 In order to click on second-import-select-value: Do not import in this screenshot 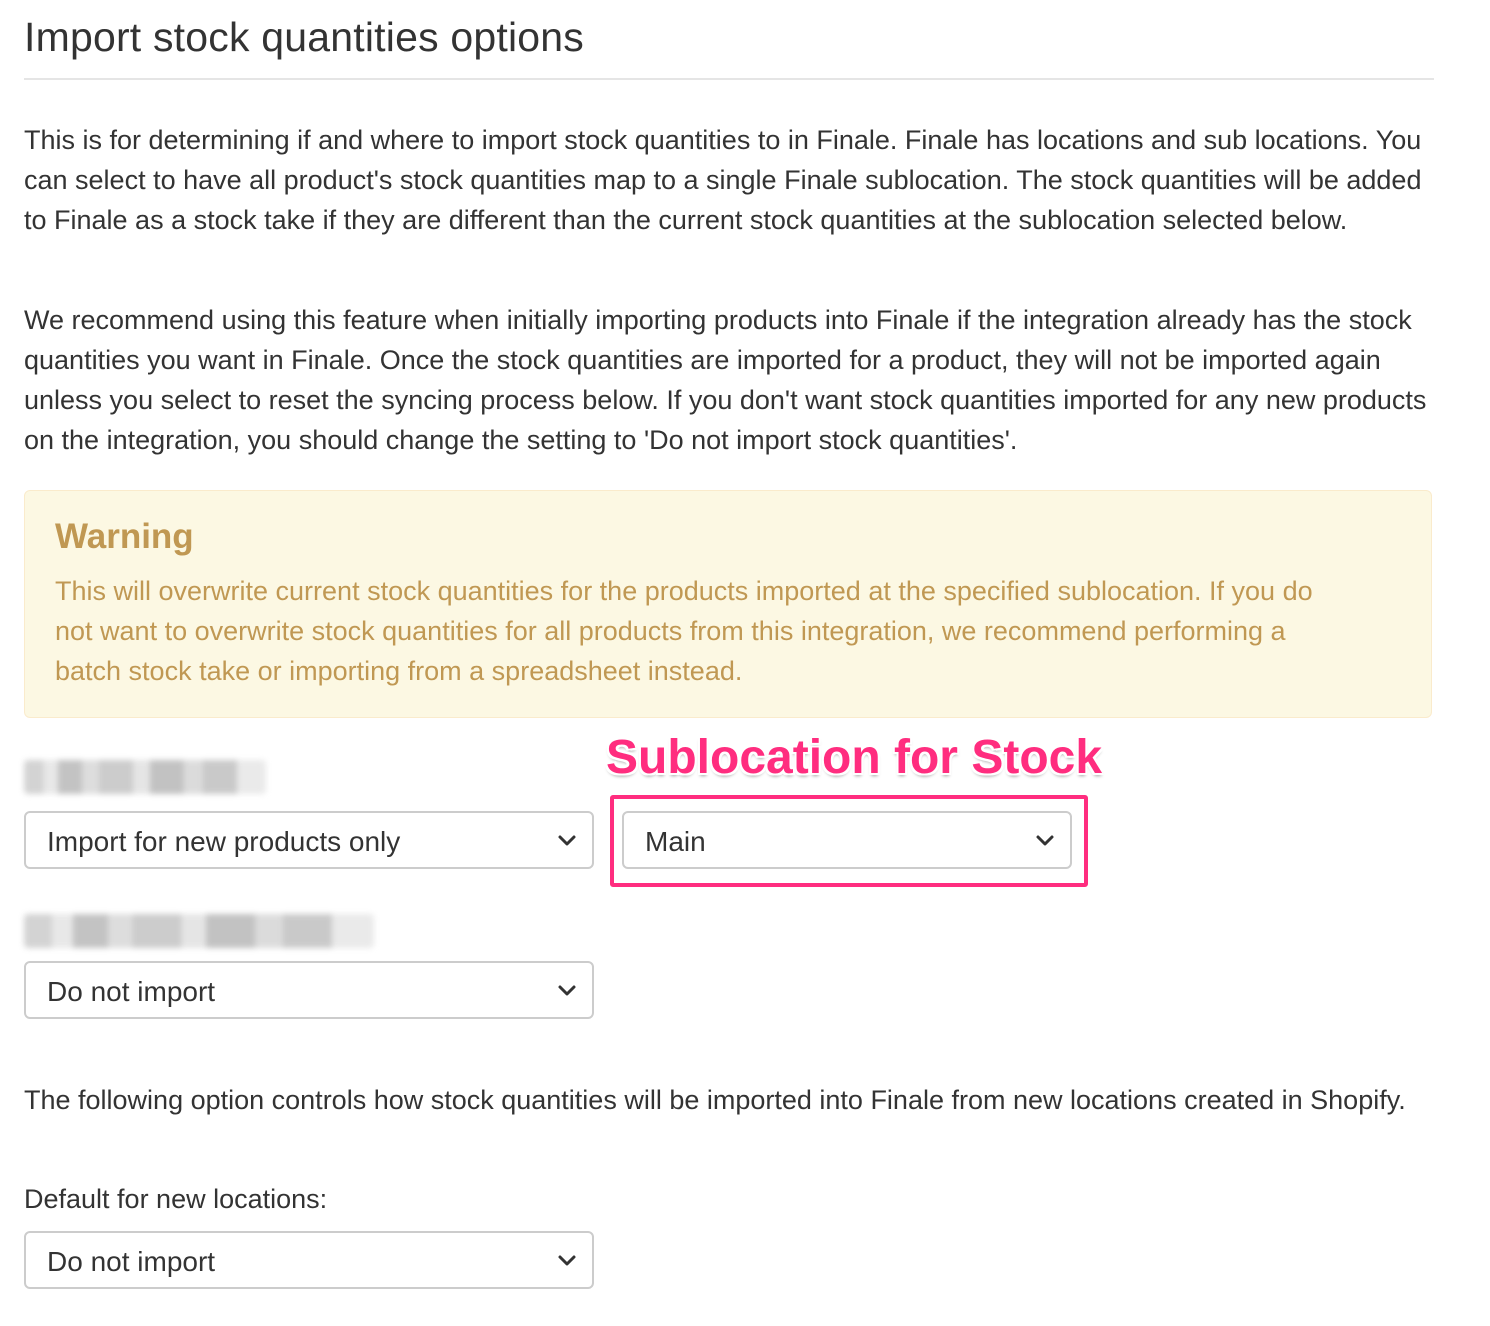, I will do `click(131, 991)`.